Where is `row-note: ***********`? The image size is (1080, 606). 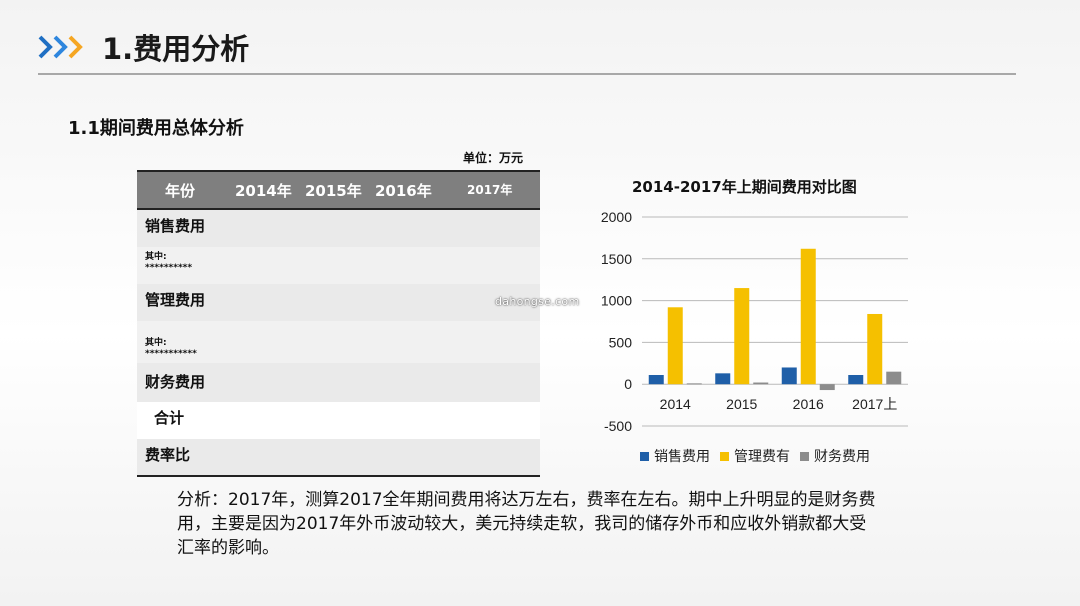
row-note: *********** is located at coordinates (171, 354).